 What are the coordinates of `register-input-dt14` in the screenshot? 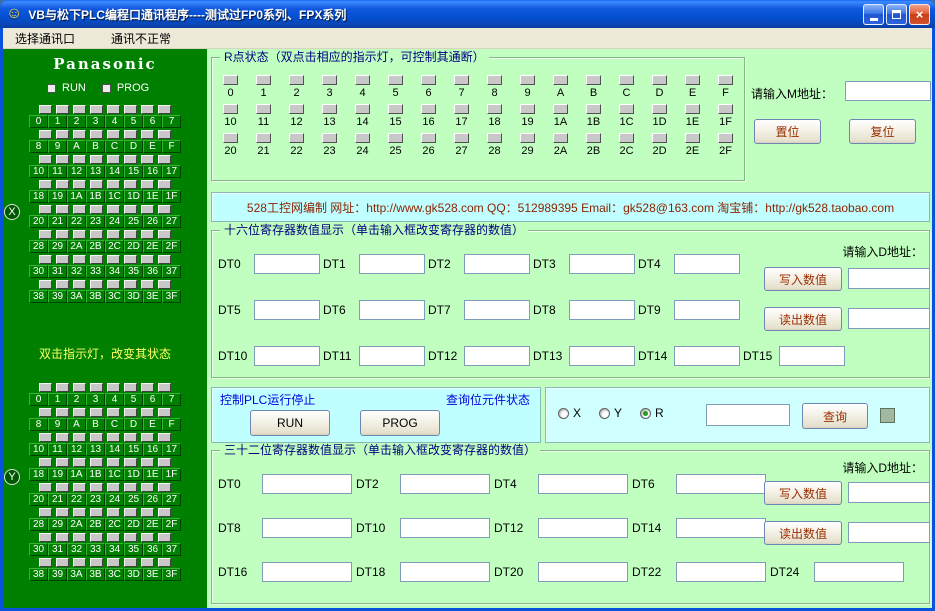 It's located at (707, 356).